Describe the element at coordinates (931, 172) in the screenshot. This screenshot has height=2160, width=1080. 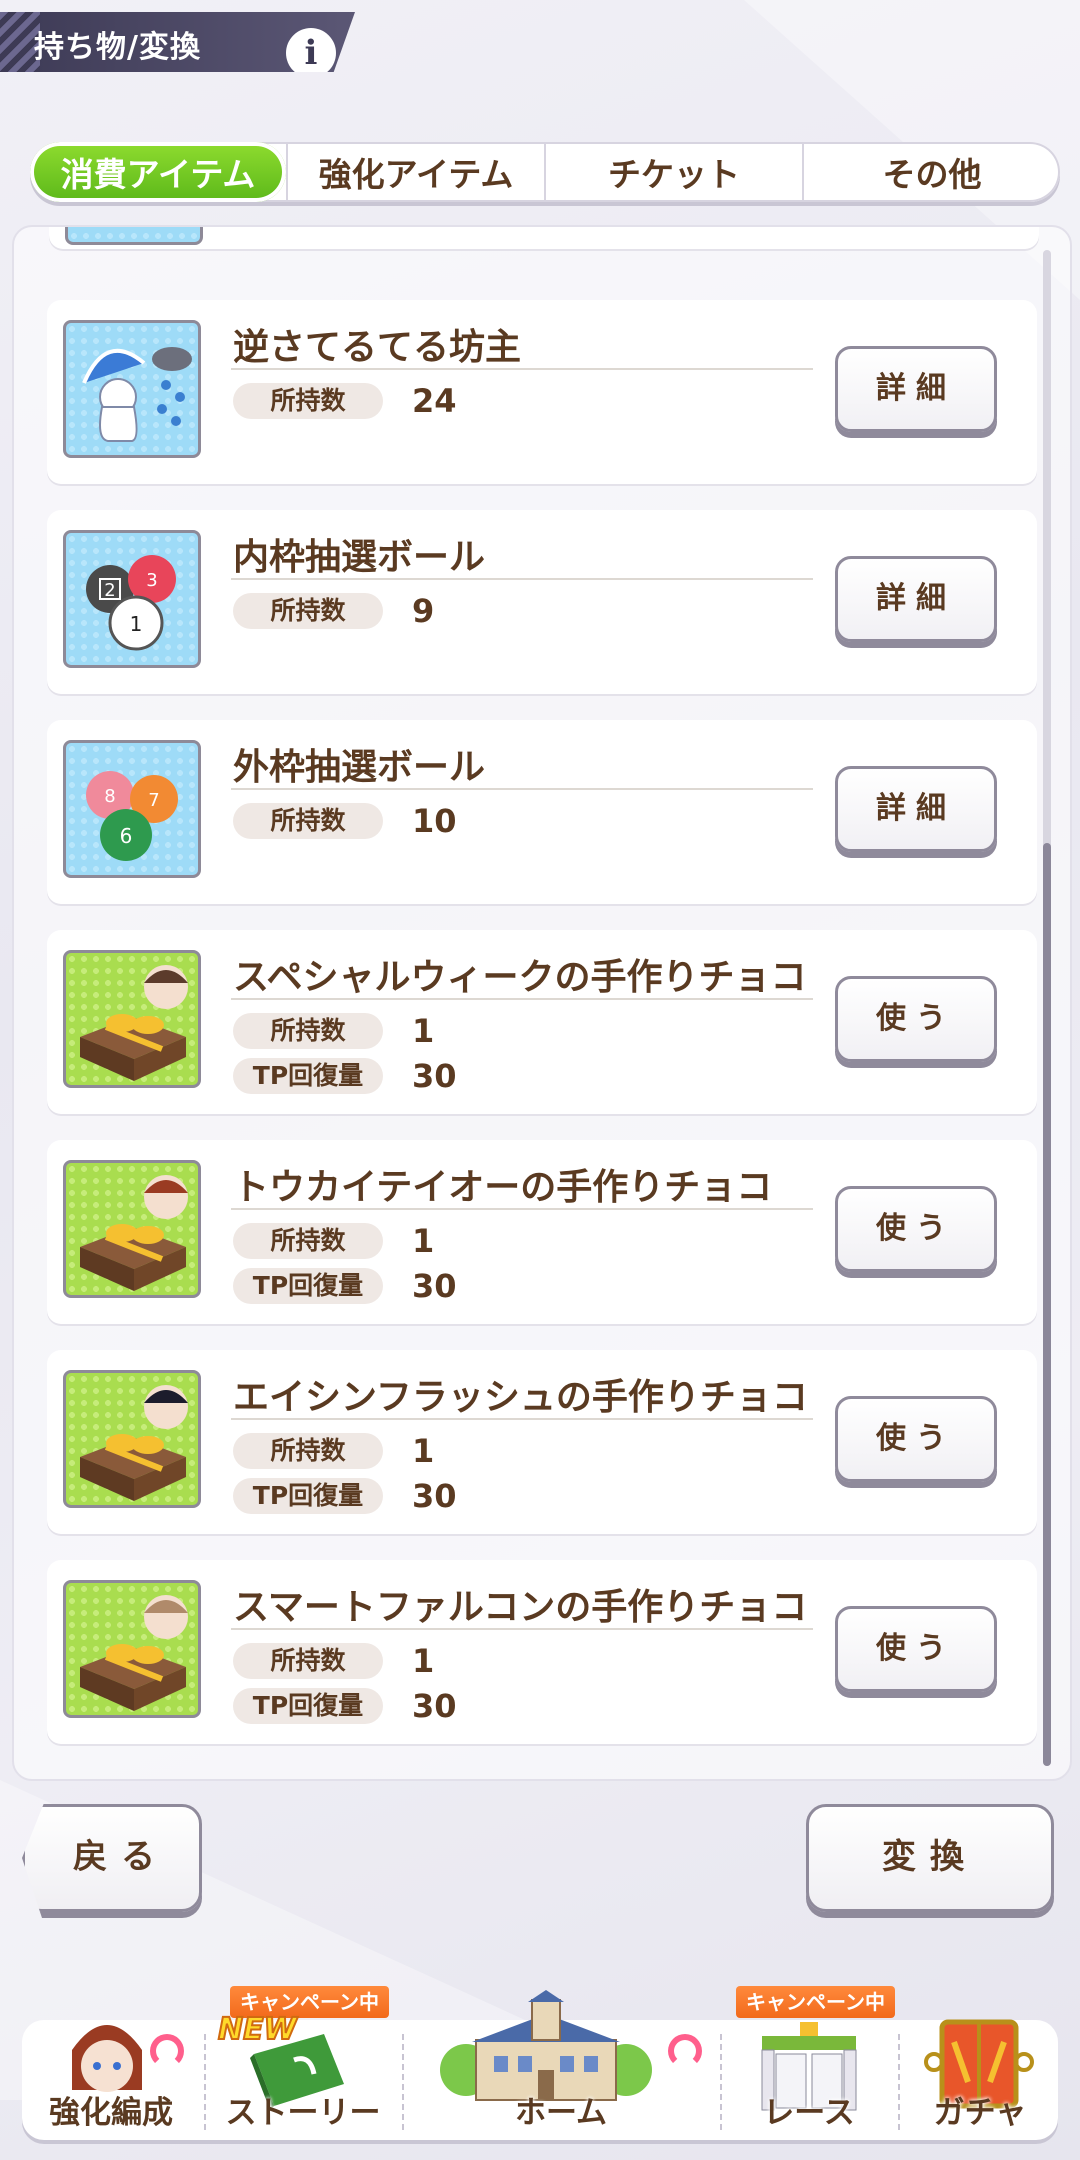
I see `tab-other: その他` at that location.